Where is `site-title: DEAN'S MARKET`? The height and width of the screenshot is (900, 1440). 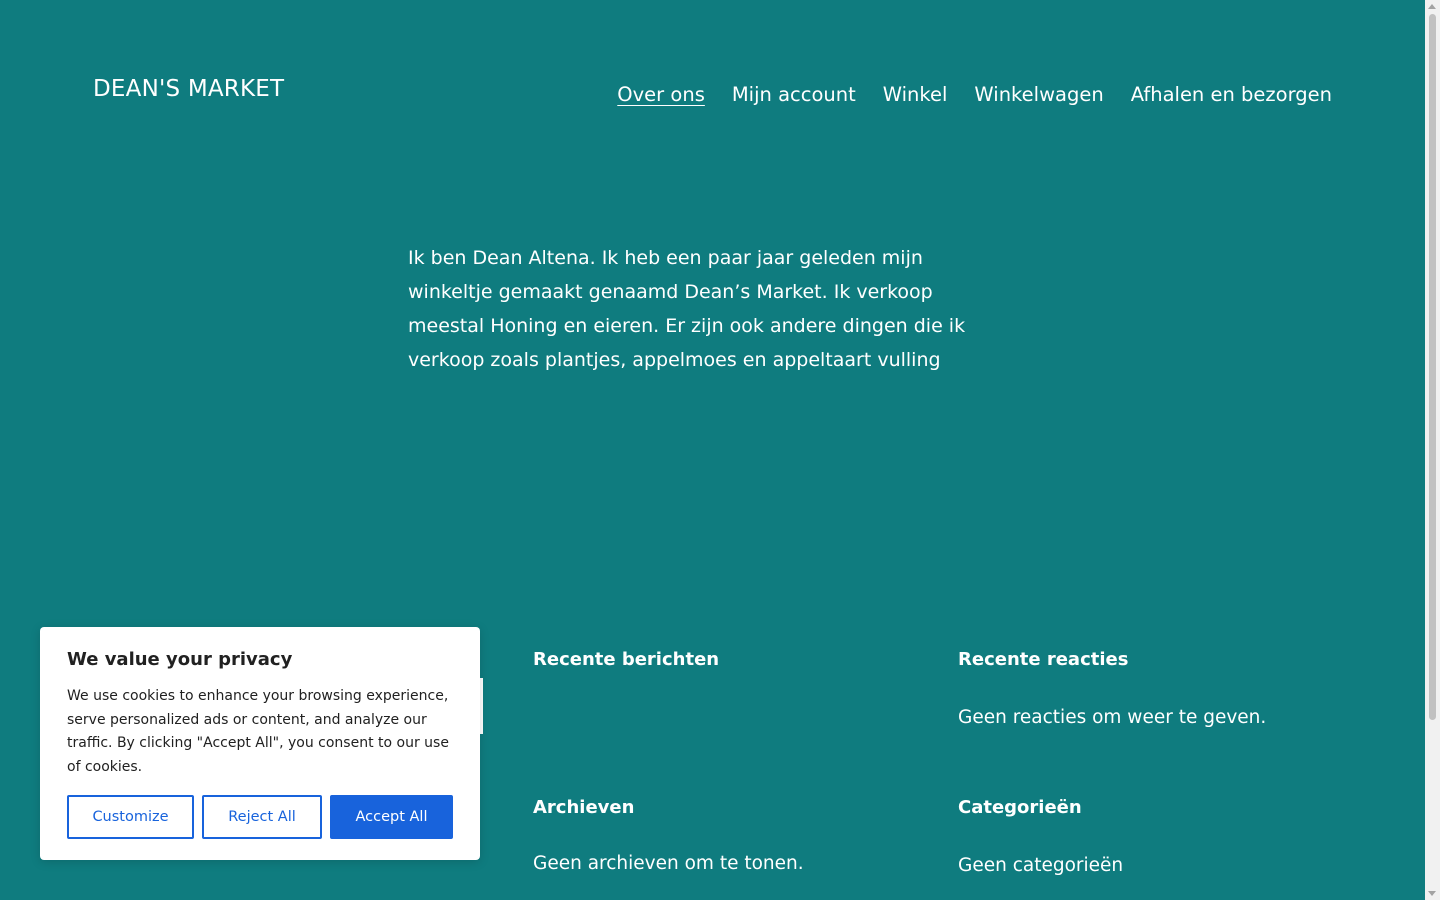 site-title: DEAN'S MARKET is located at coordinates (188, 89).